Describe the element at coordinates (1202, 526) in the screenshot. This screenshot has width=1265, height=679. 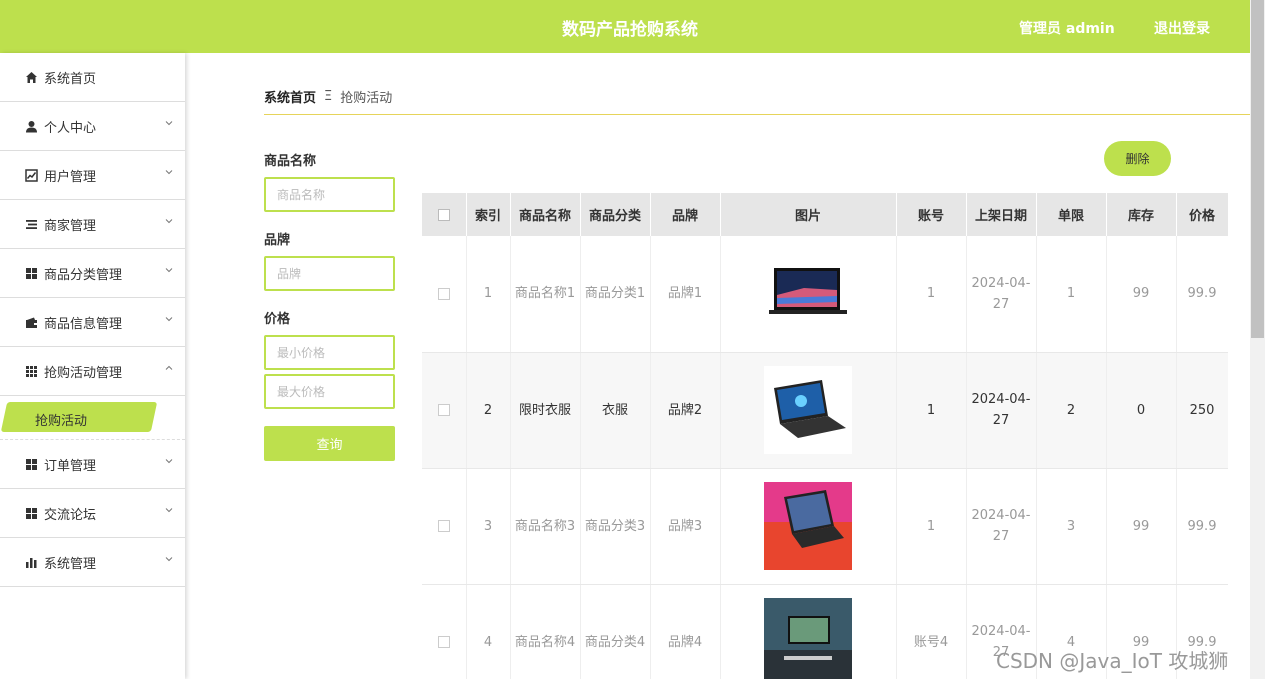
I see `cell-price: 99.9` at that location.